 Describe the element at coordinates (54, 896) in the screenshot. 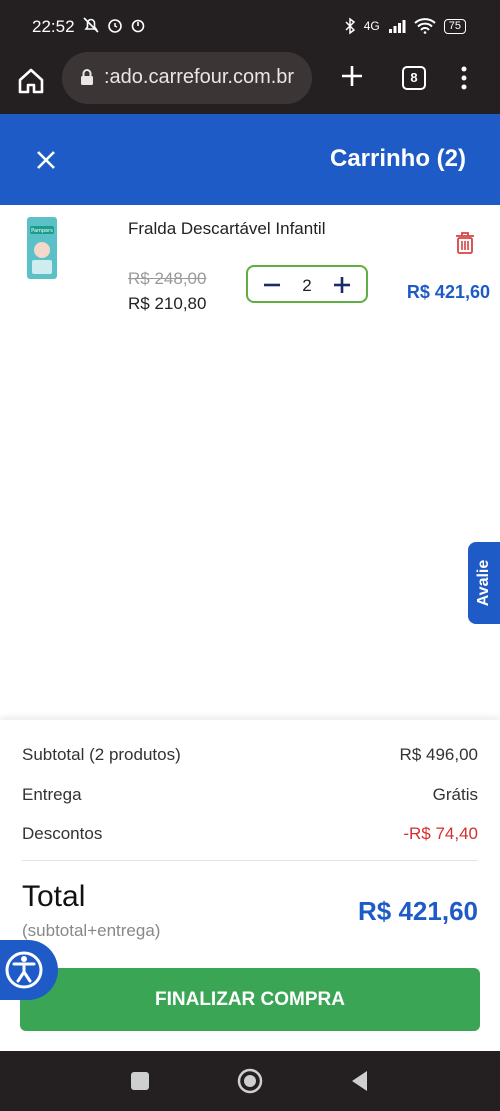

I see `total-label: Total` at that location.